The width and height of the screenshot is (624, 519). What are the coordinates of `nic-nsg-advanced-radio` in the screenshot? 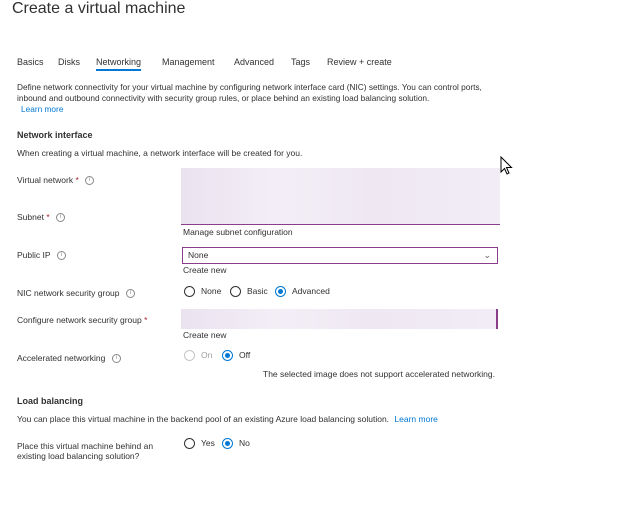 It's located at (280, 291).